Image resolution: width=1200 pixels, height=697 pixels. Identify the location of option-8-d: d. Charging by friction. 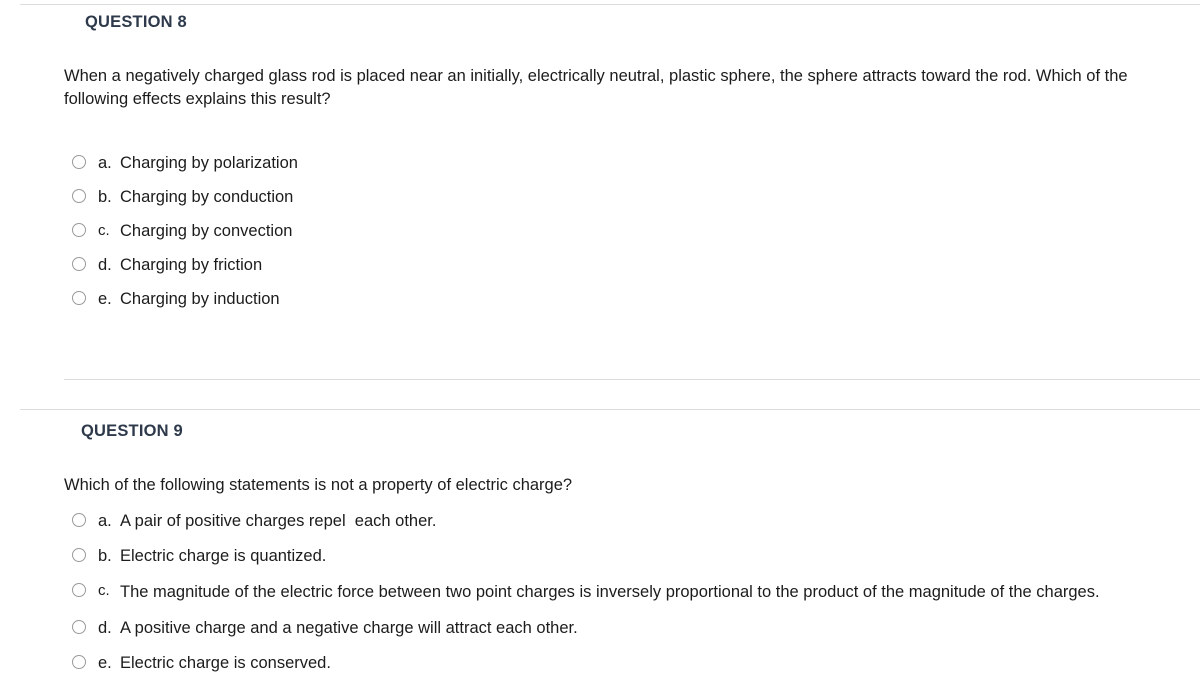
(185, 265).